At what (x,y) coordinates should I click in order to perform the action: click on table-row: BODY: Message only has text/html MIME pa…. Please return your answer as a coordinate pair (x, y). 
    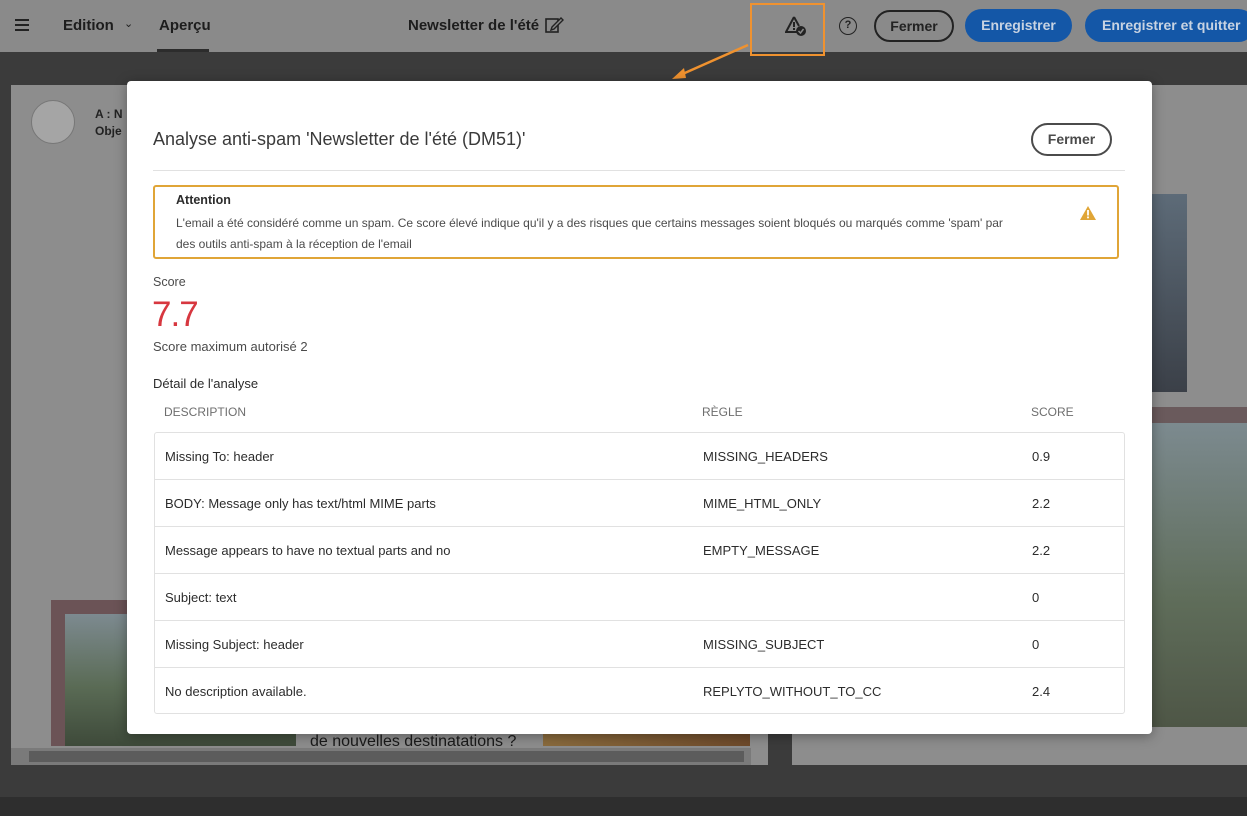
    Looking at the image, I should click on (639, 503).